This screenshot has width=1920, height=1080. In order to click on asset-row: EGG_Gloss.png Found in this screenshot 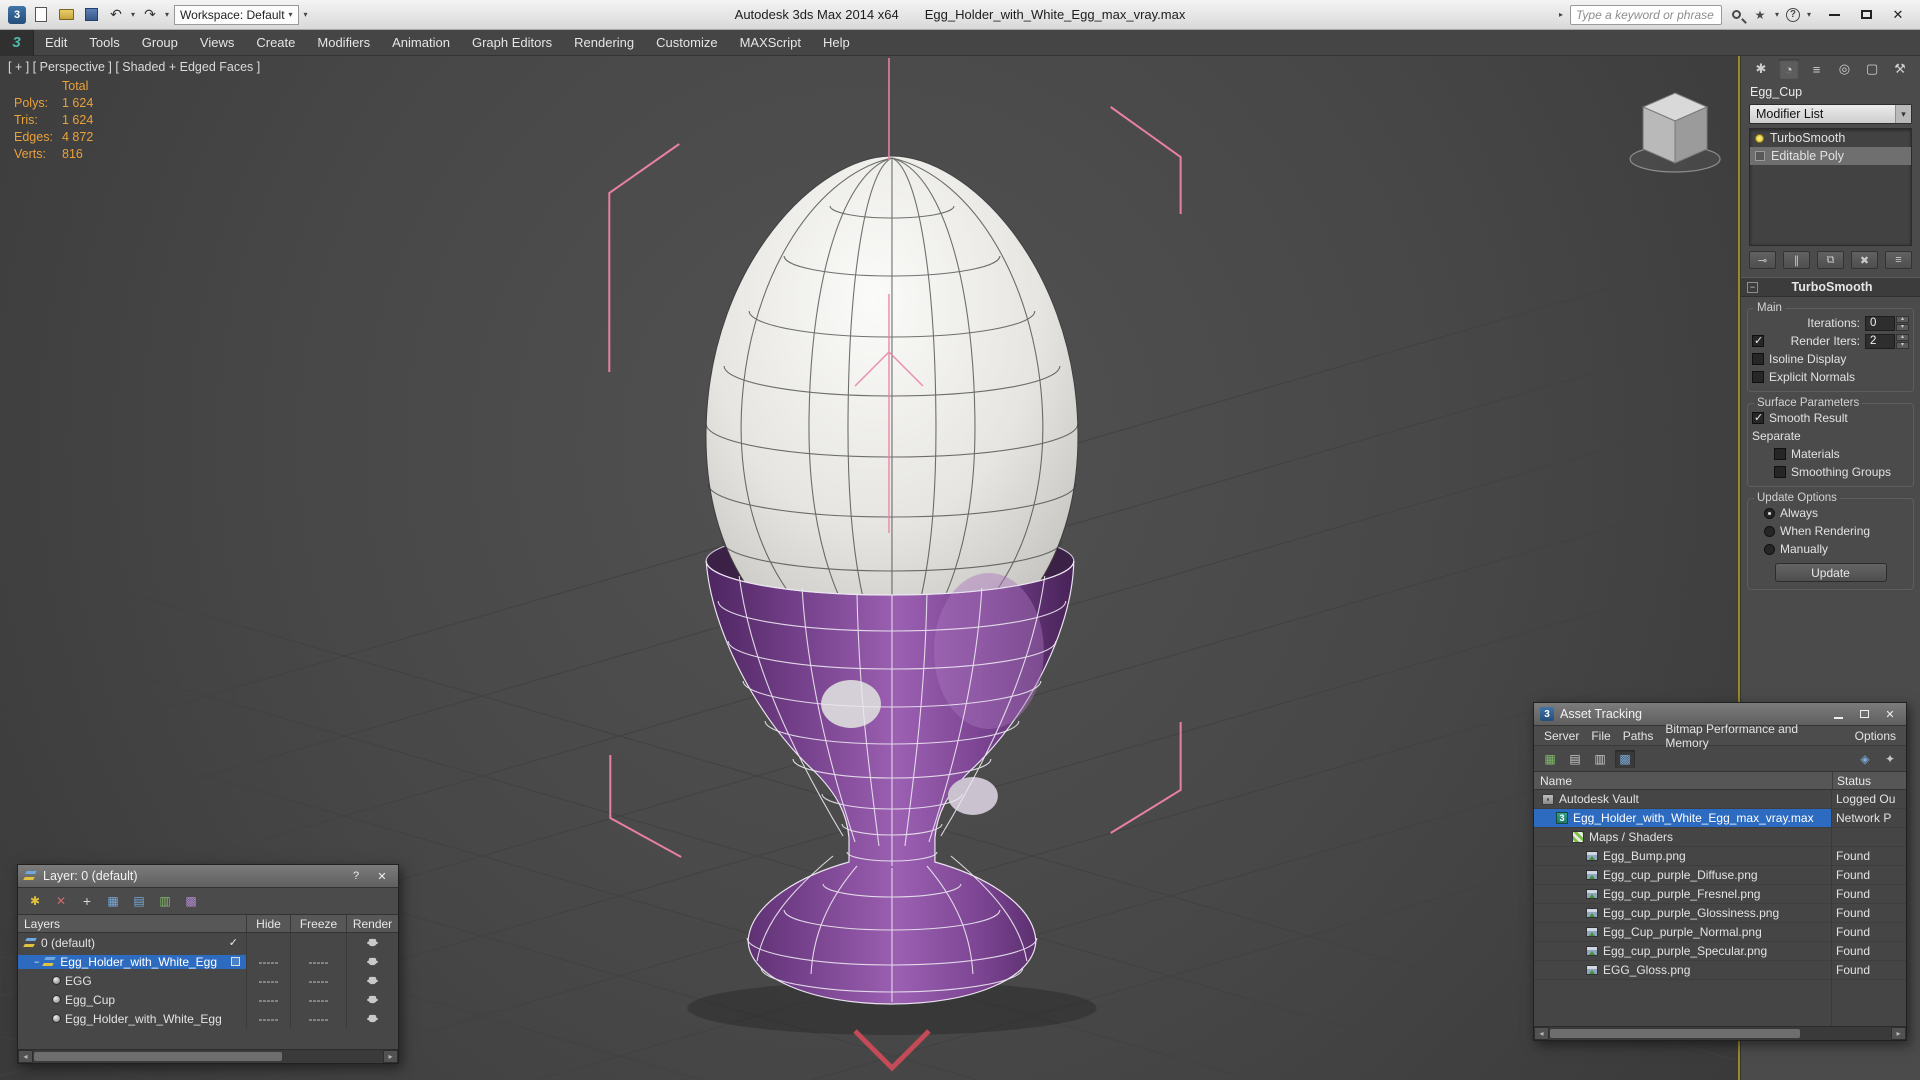, I will do `click(1720, 970)`.